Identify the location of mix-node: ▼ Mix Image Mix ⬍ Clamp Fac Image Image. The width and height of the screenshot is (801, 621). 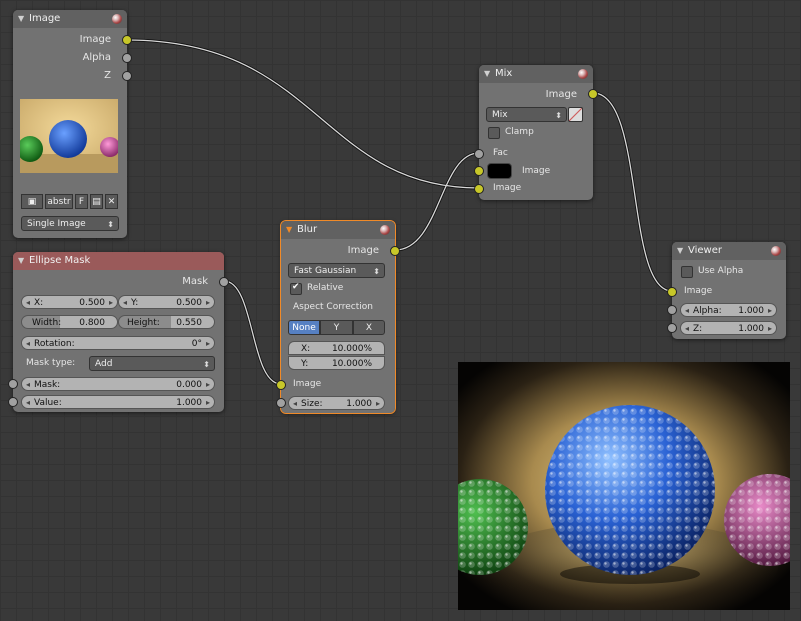
(536, 132).